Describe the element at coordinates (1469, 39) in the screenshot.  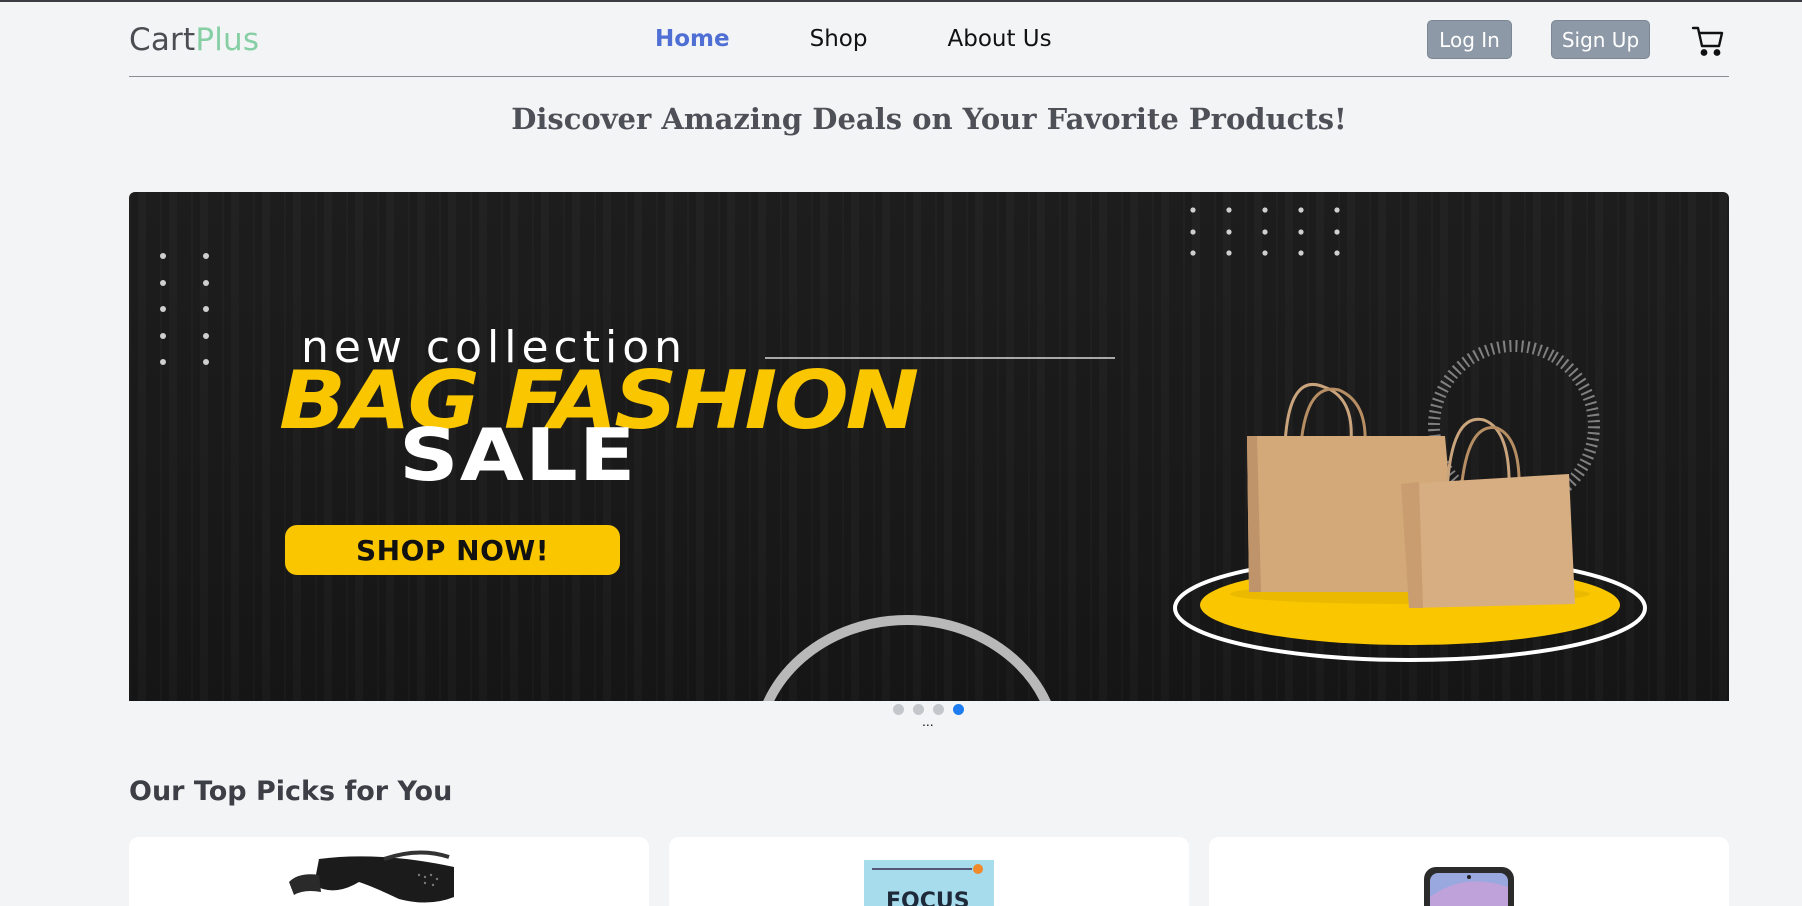
I see `login-button: Log In` at that location.